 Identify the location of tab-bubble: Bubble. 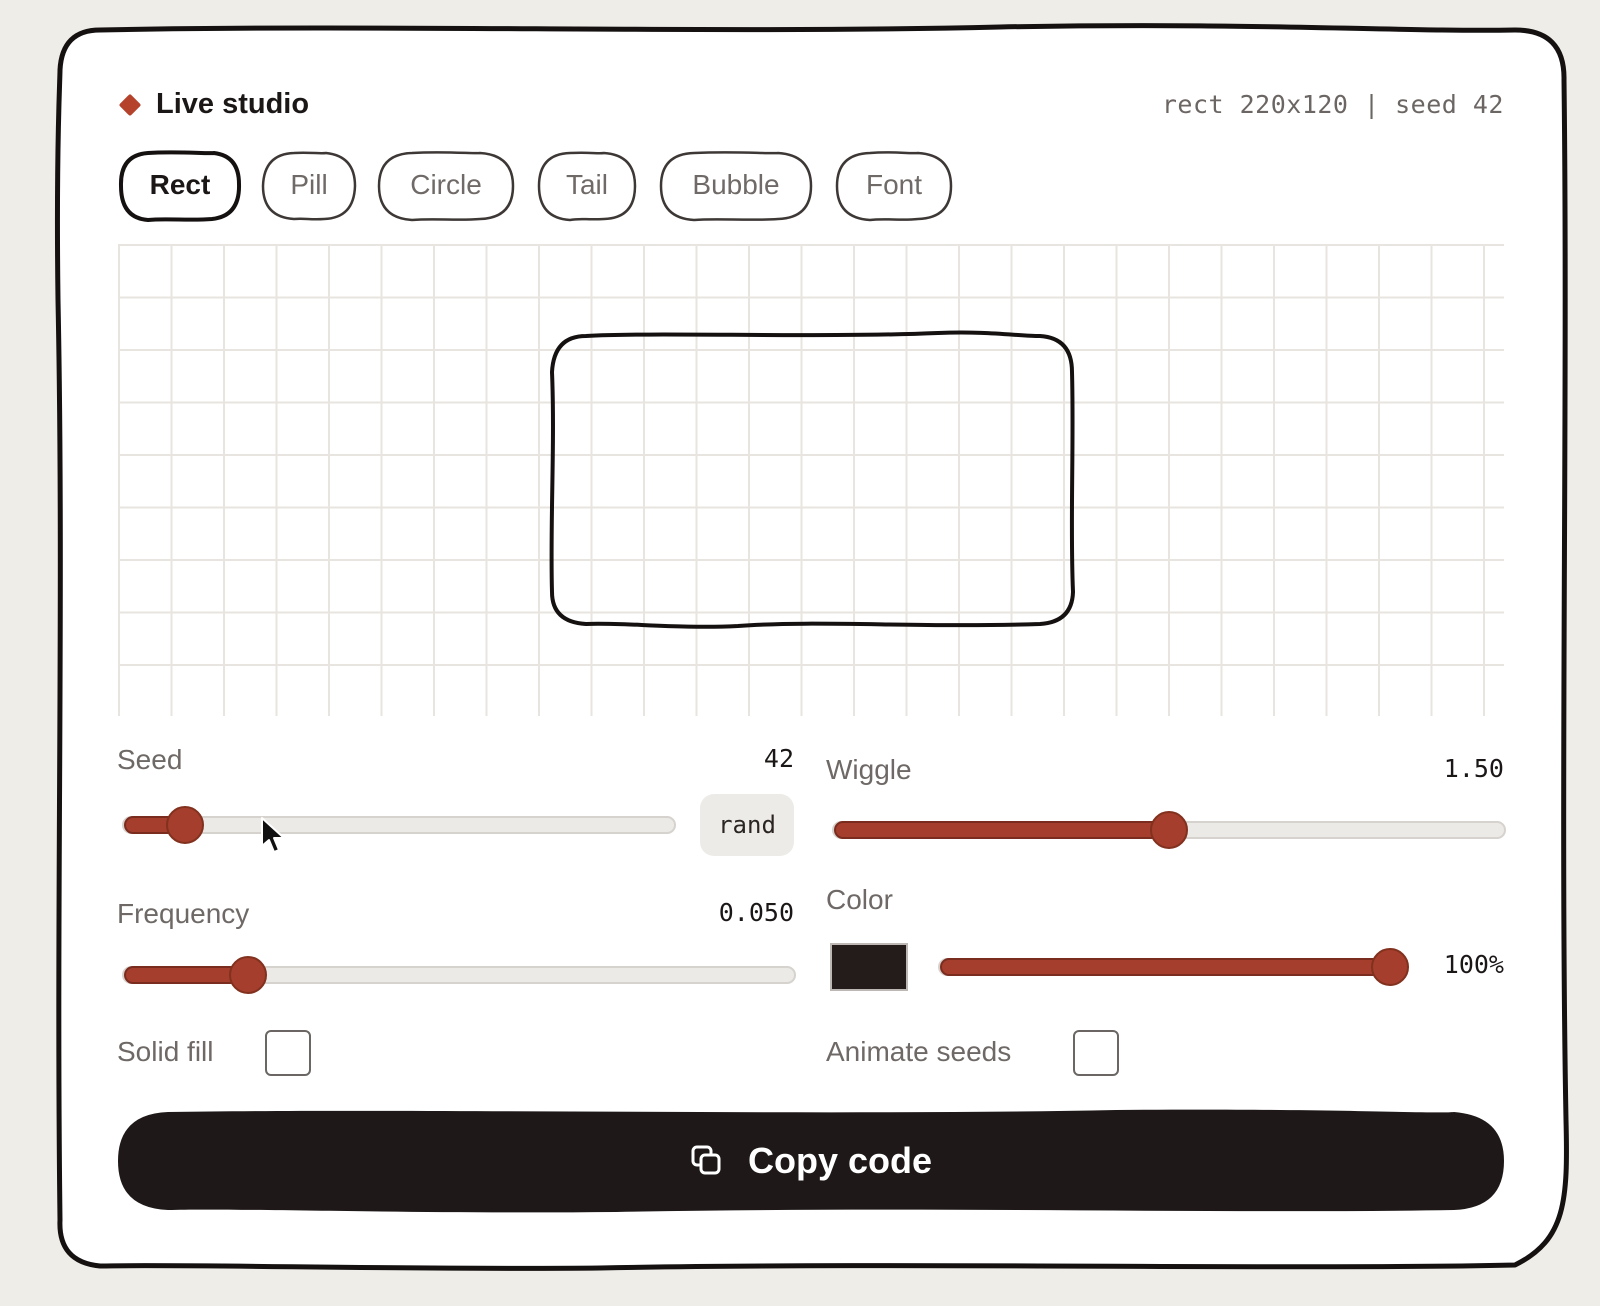
(736, 186).